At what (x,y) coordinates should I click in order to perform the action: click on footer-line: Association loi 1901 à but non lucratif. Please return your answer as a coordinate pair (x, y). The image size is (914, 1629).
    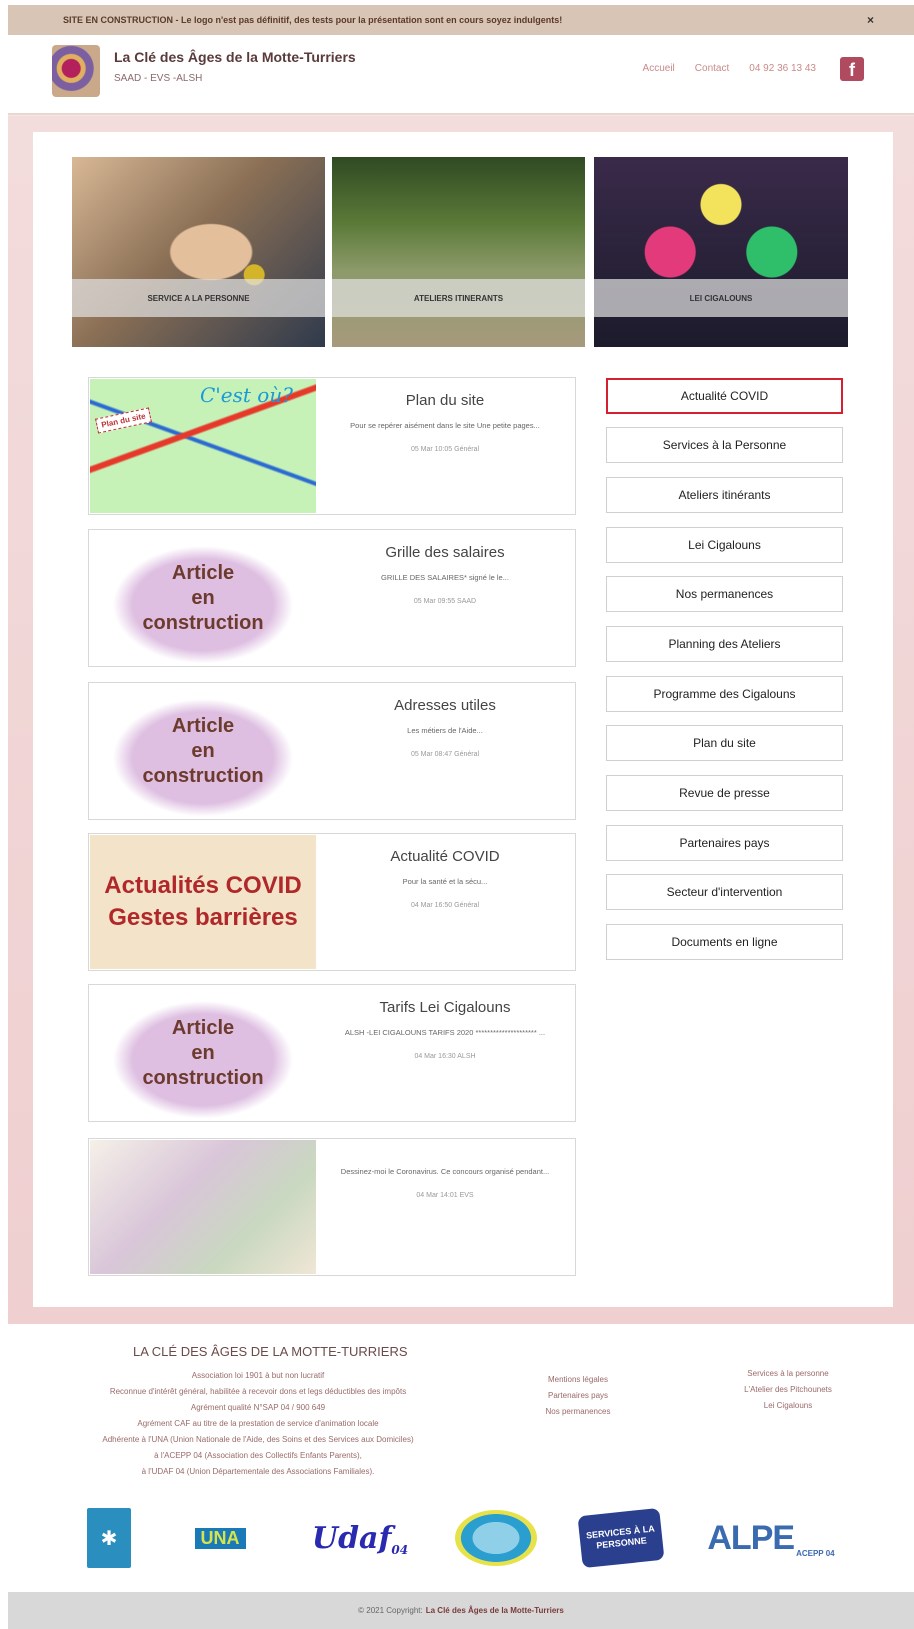
    Looking at the image, I should click on (258, 1375).